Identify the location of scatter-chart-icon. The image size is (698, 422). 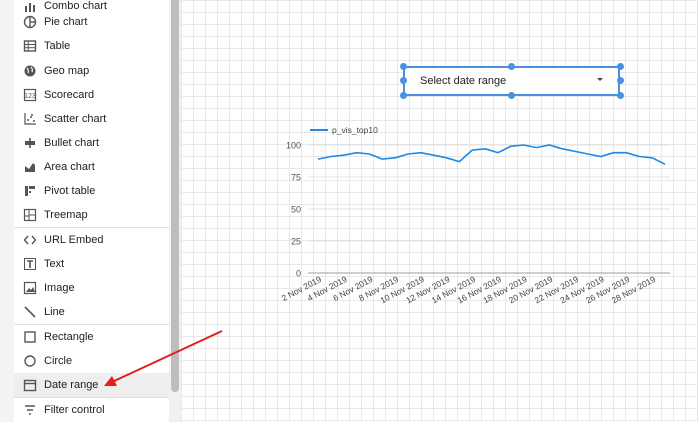
(30, 119).